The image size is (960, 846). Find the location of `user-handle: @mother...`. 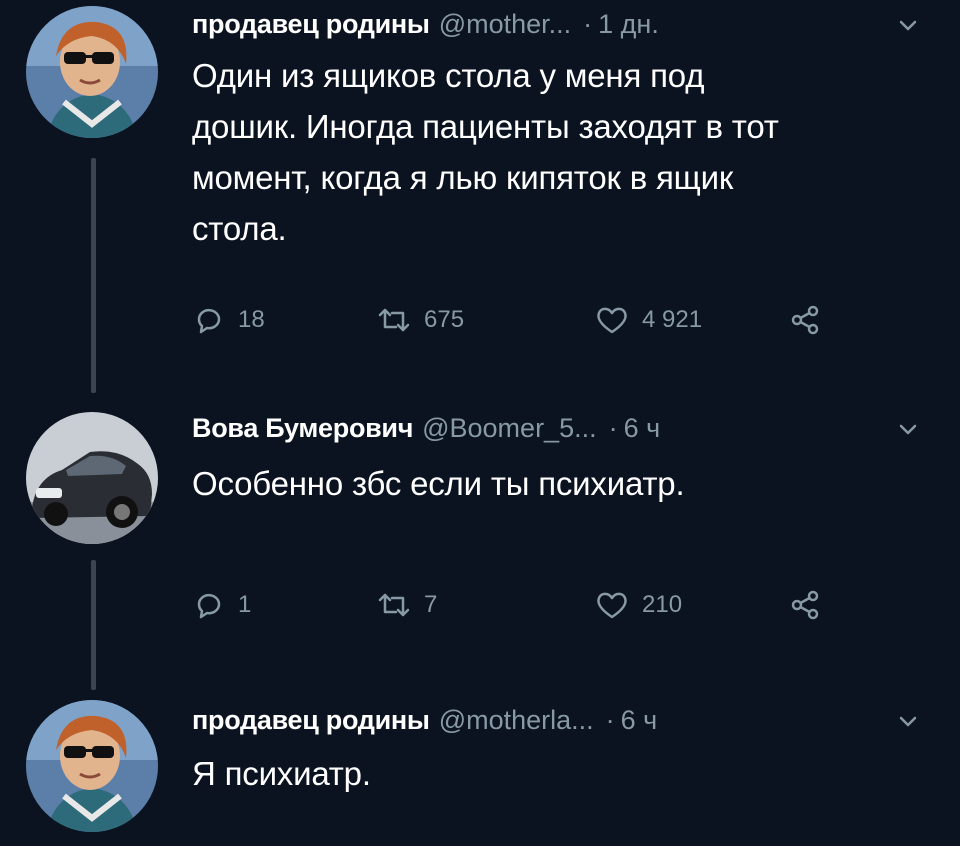

user-handle: @mother... is located at coordinates (505, 24).